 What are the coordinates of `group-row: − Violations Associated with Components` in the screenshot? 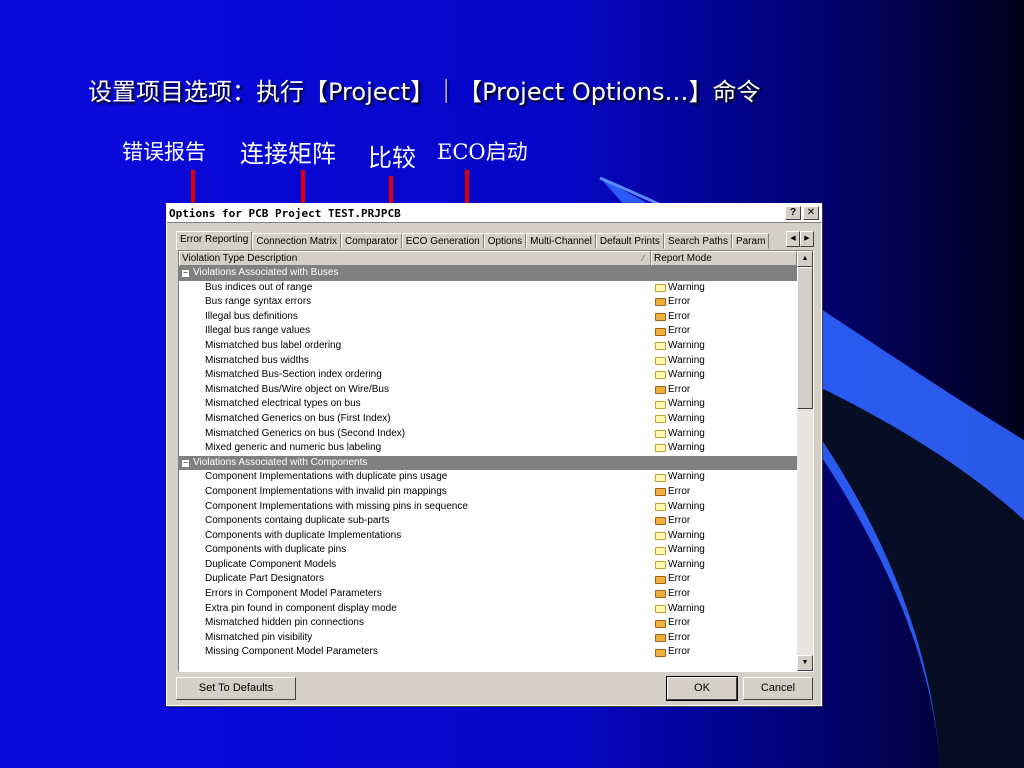 It's located at (496, 463).